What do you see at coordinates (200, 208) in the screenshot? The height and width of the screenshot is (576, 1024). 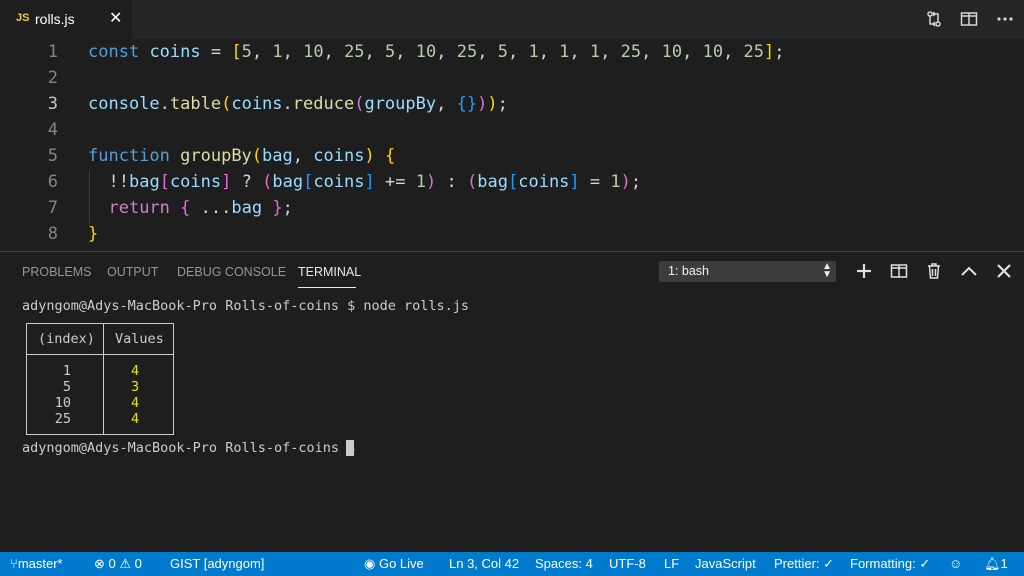 I see `code-text: return { ...bag };` at bounding box center [200, 208].